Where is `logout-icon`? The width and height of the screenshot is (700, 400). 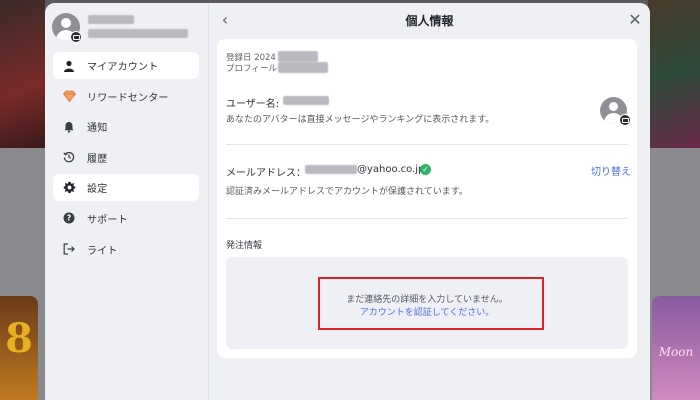
logout-icon is located at coordinates (69, 249).